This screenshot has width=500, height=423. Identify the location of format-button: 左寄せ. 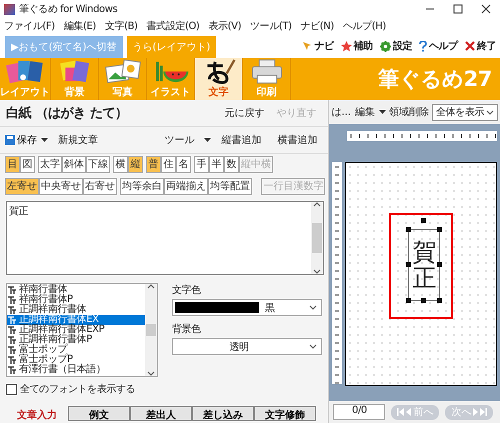
(22, 186).